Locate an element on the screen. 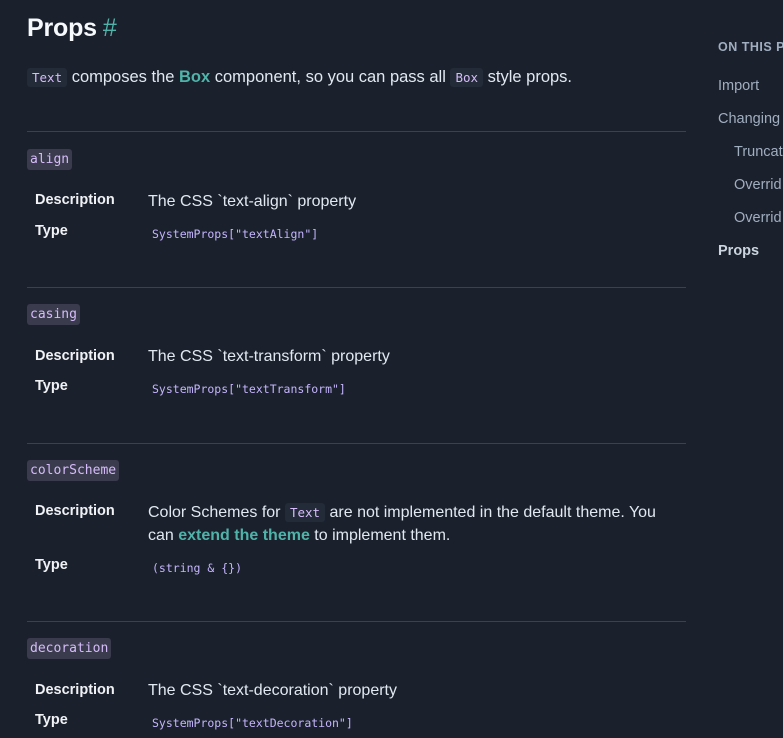 Image resolution: width=783 pixels, height=738 pixels. intro-code-text: Text is located at coordinates (47, 77).